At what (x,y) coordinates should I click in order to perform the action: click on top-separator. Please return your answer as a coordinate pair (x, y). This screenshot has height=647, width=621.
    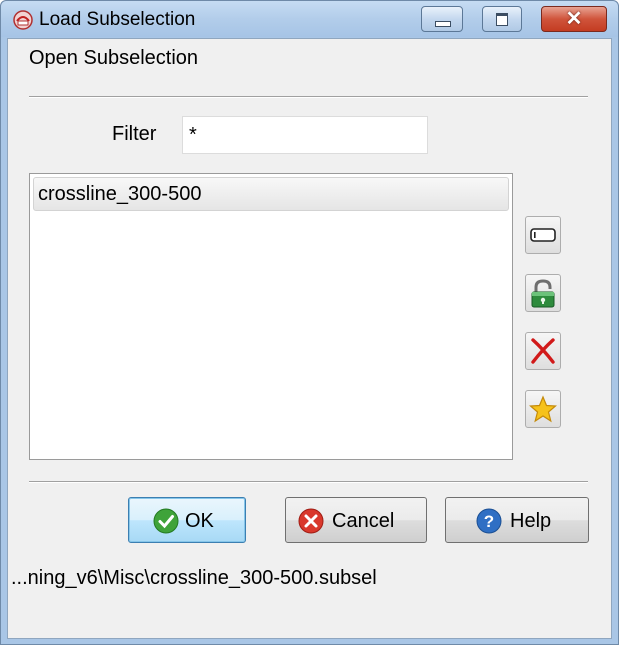
    Looking at the image, I should click on (308, 97).